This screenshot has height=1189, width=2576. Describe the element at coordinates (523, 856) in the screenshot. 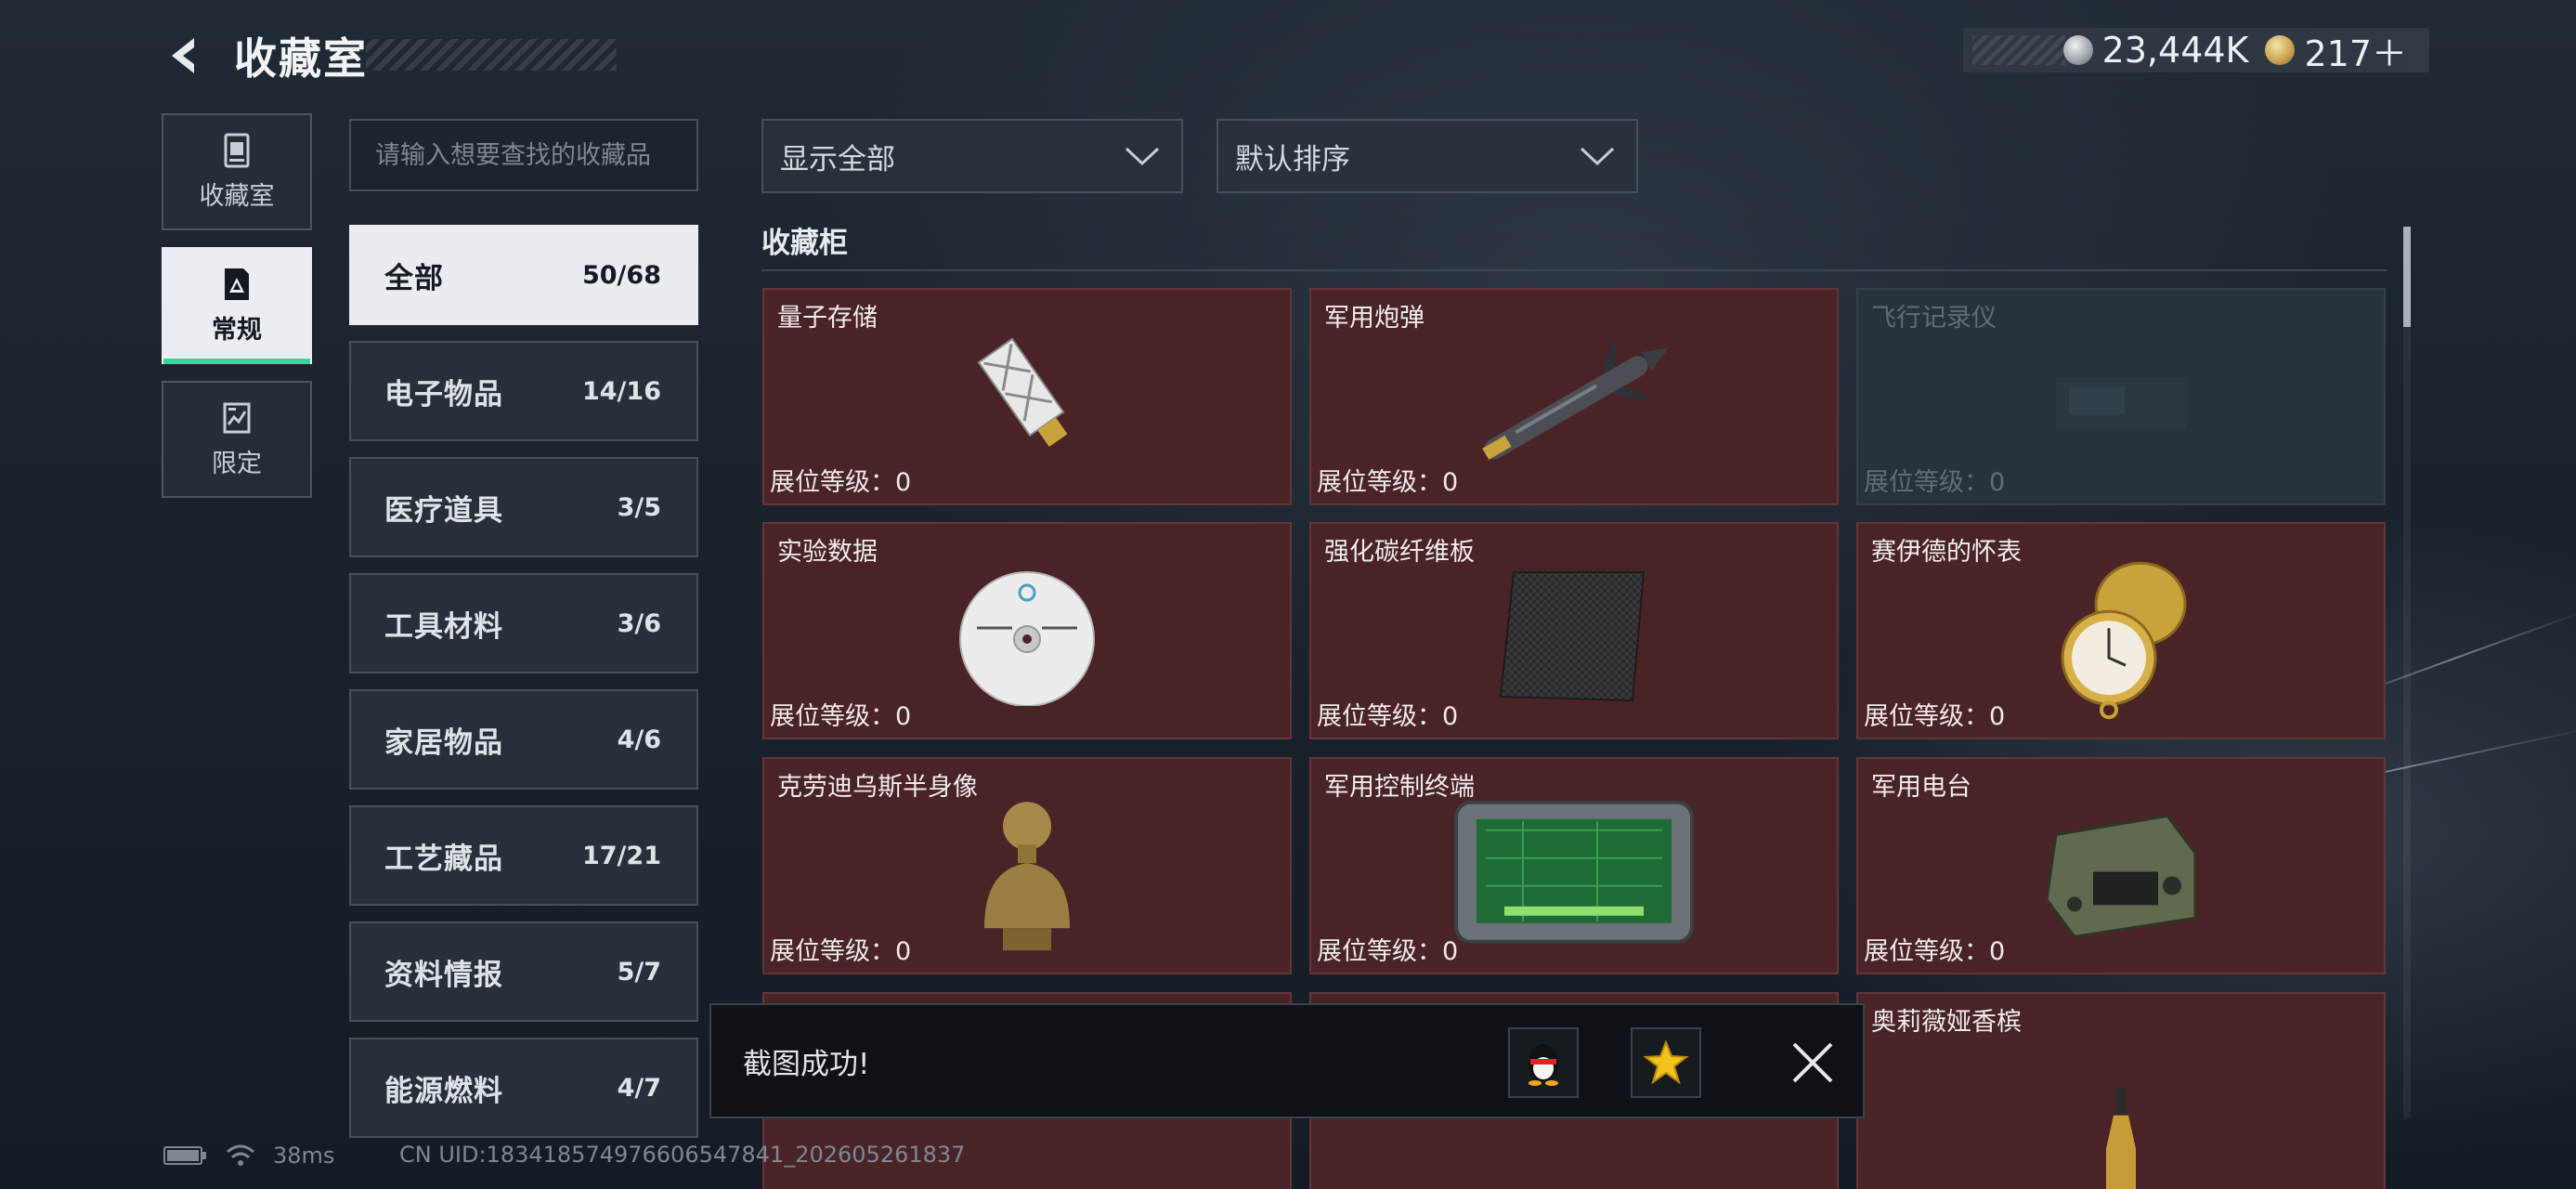

I see `category-crafts: 工艺藏品 17/21` at that location.